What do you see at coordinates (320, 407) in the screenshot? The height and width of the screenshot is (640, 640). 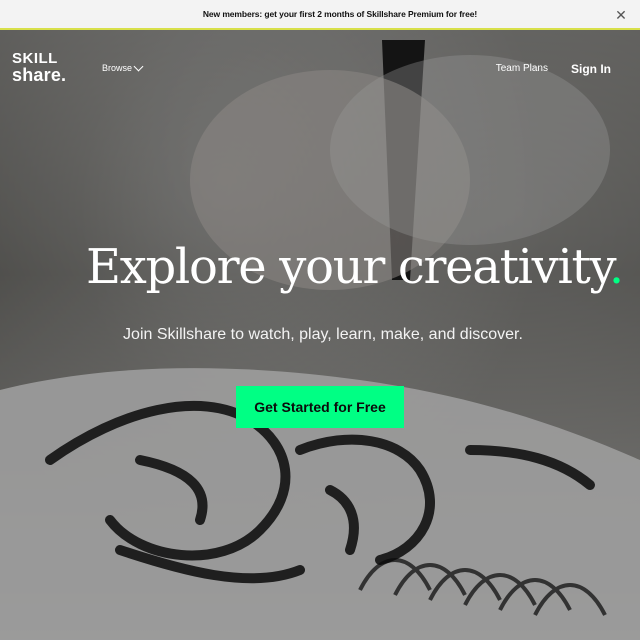 I see `get-started-button: Get Started for Free` at bounding box center [320, 407].